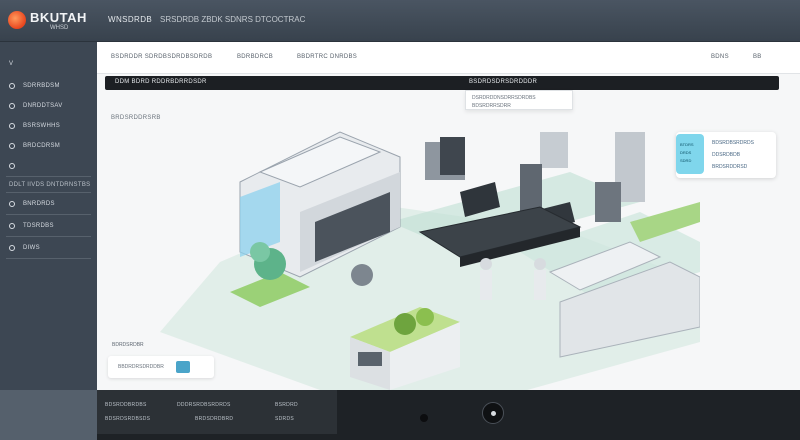 This screenshot has height=440, width=800. I want to click on bottom-panel-text: BBDRDRSDRDDBR, so click(141, 367).